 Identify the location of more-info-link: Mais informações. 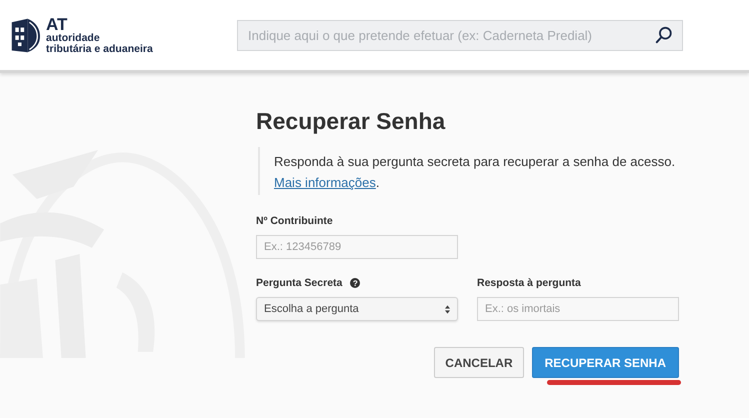
(325, 182).